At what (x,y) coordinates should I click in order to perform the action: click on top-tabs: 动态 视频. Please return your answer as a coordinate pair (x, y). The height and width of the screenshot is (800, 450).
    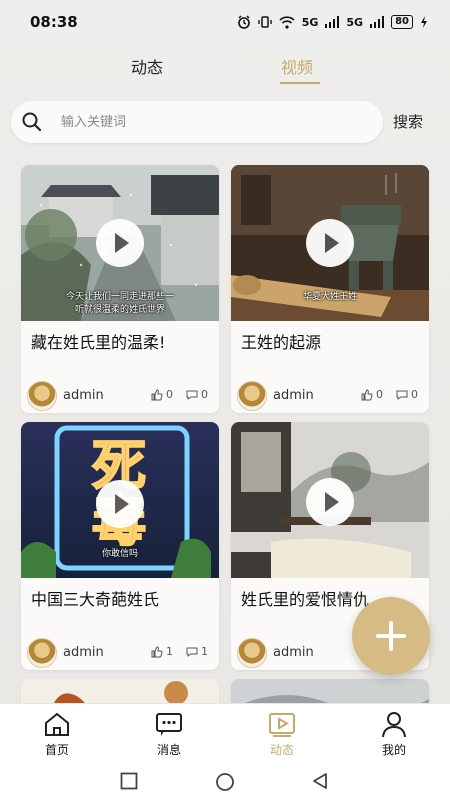
    Looking at the image, I should click on (225, 68).